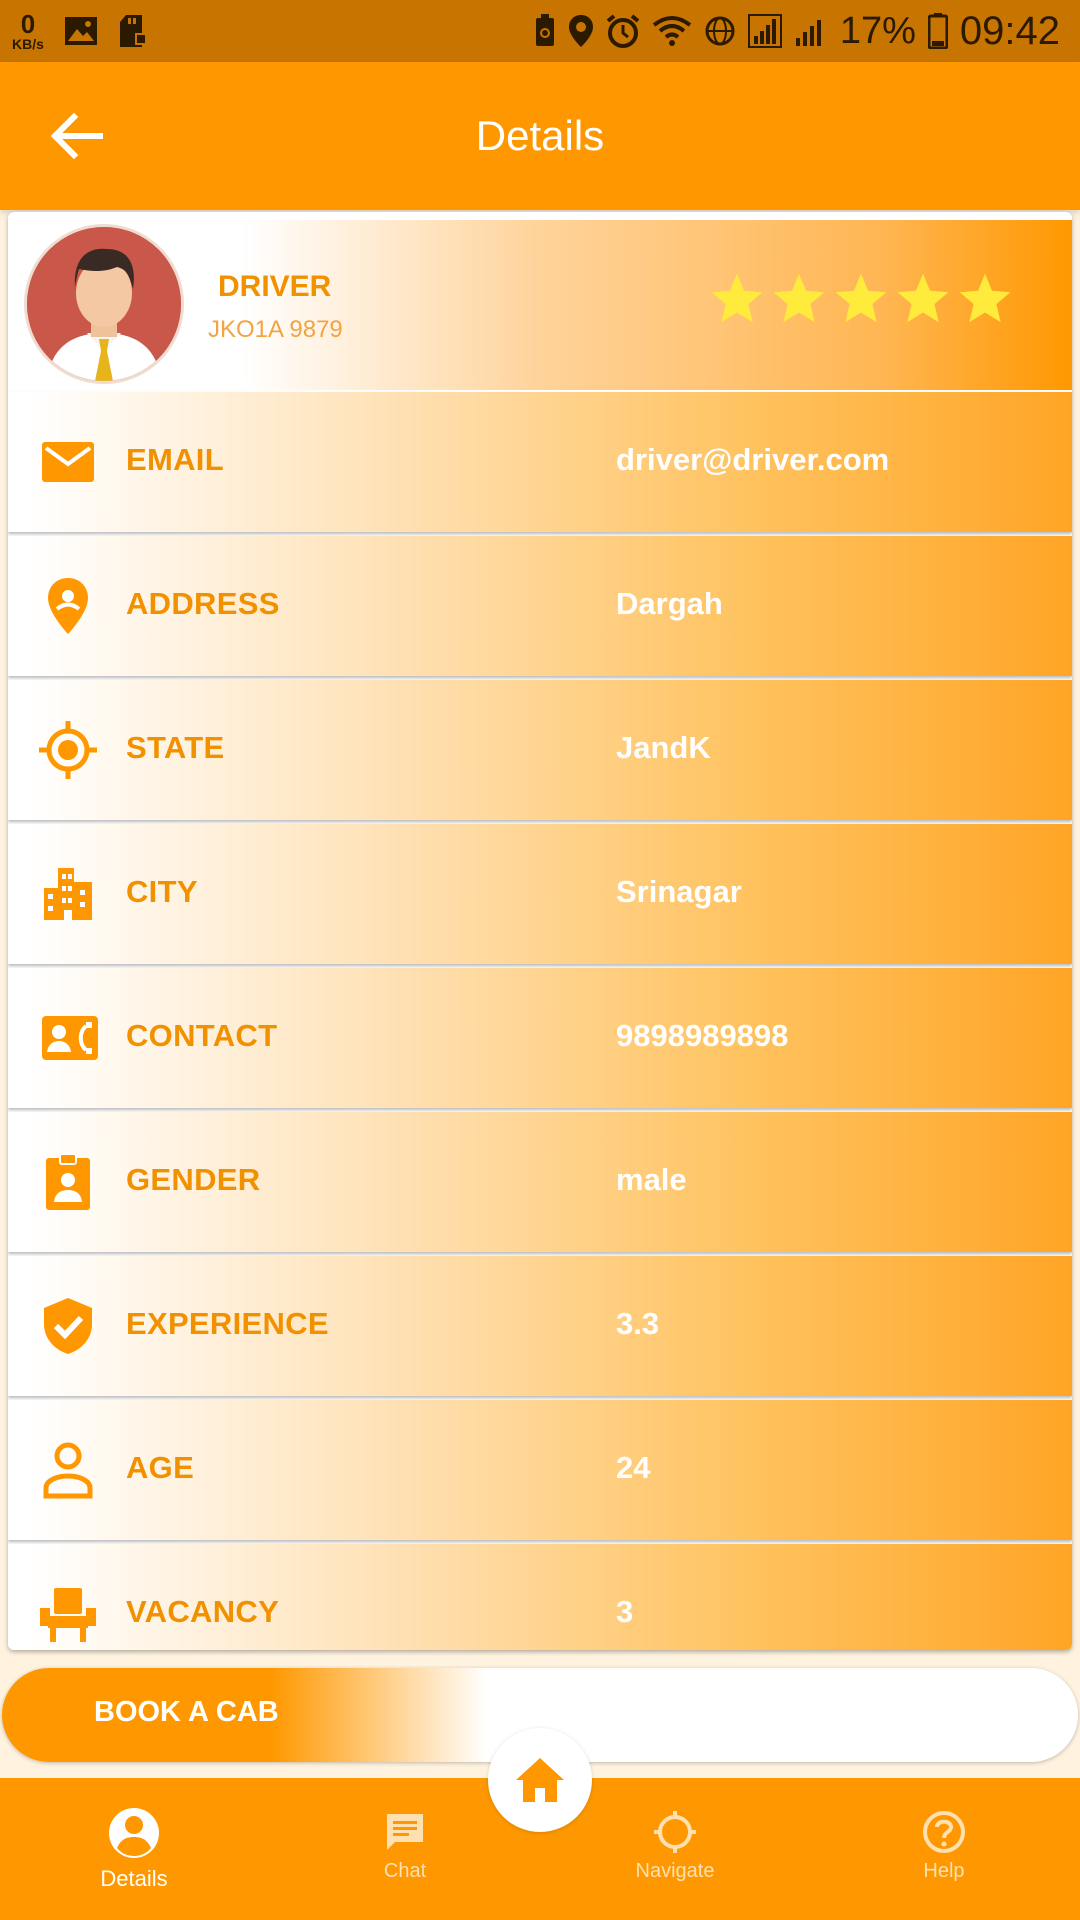  Describe the element at coordinates (720, 31) in the screenshot. I see `globe-icon` at that location.